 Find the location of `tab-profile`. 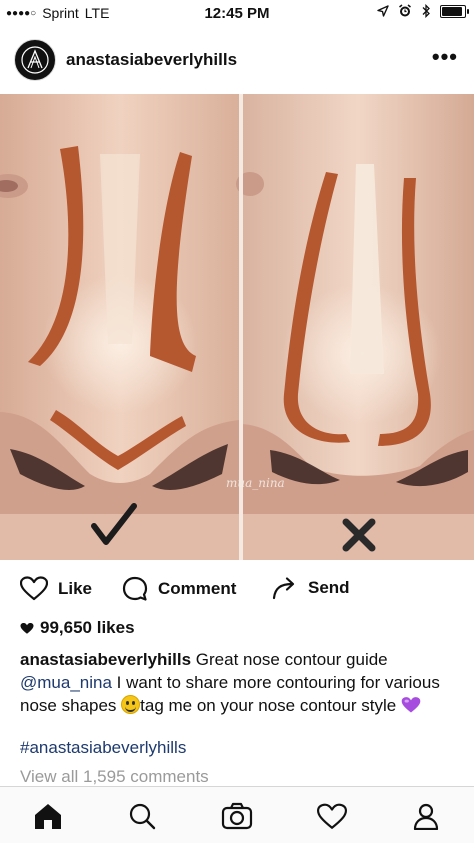

tab-profile is located at coordinates (426, 816).